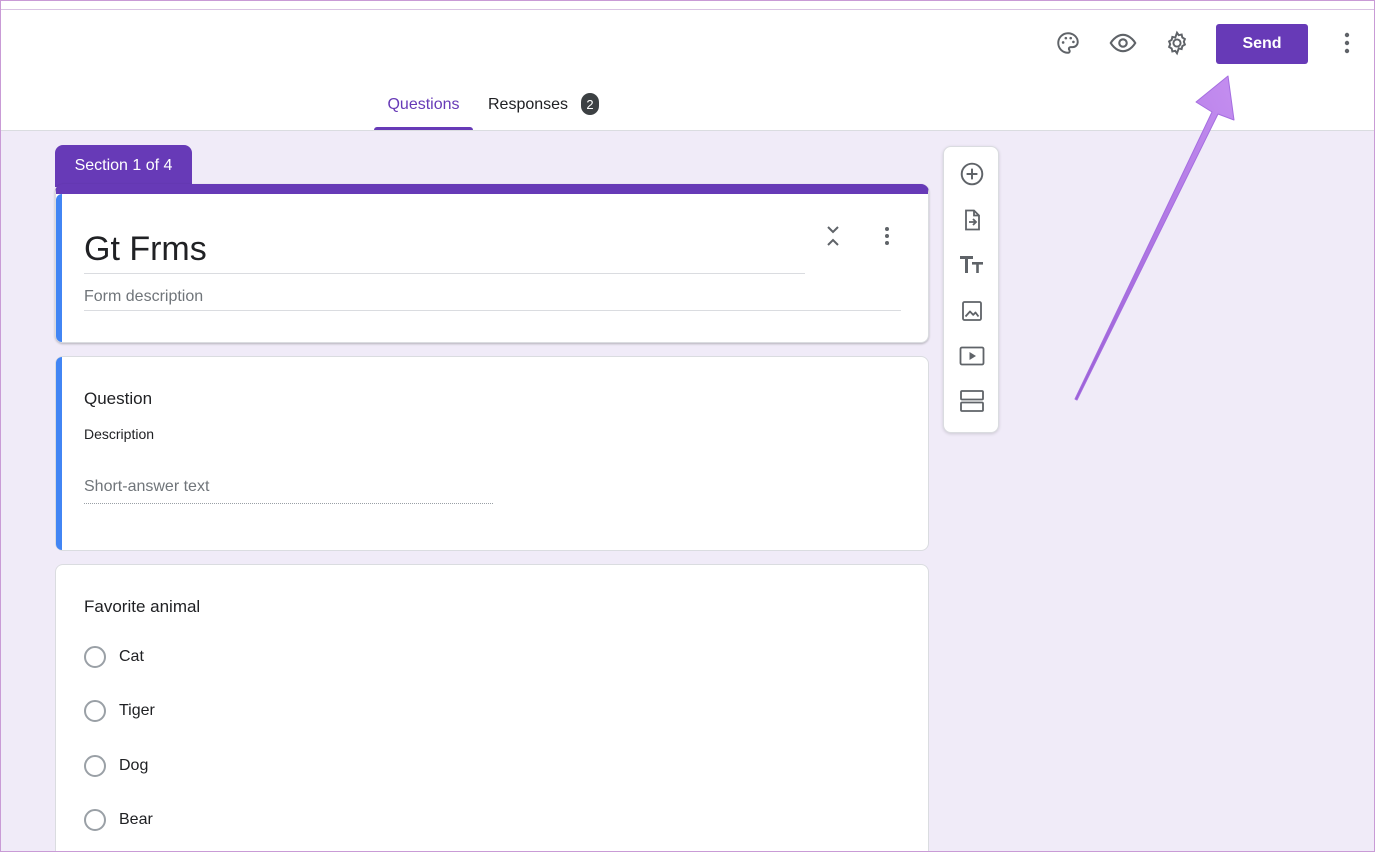  I want to click on add-question-icon, so click(972, 174).